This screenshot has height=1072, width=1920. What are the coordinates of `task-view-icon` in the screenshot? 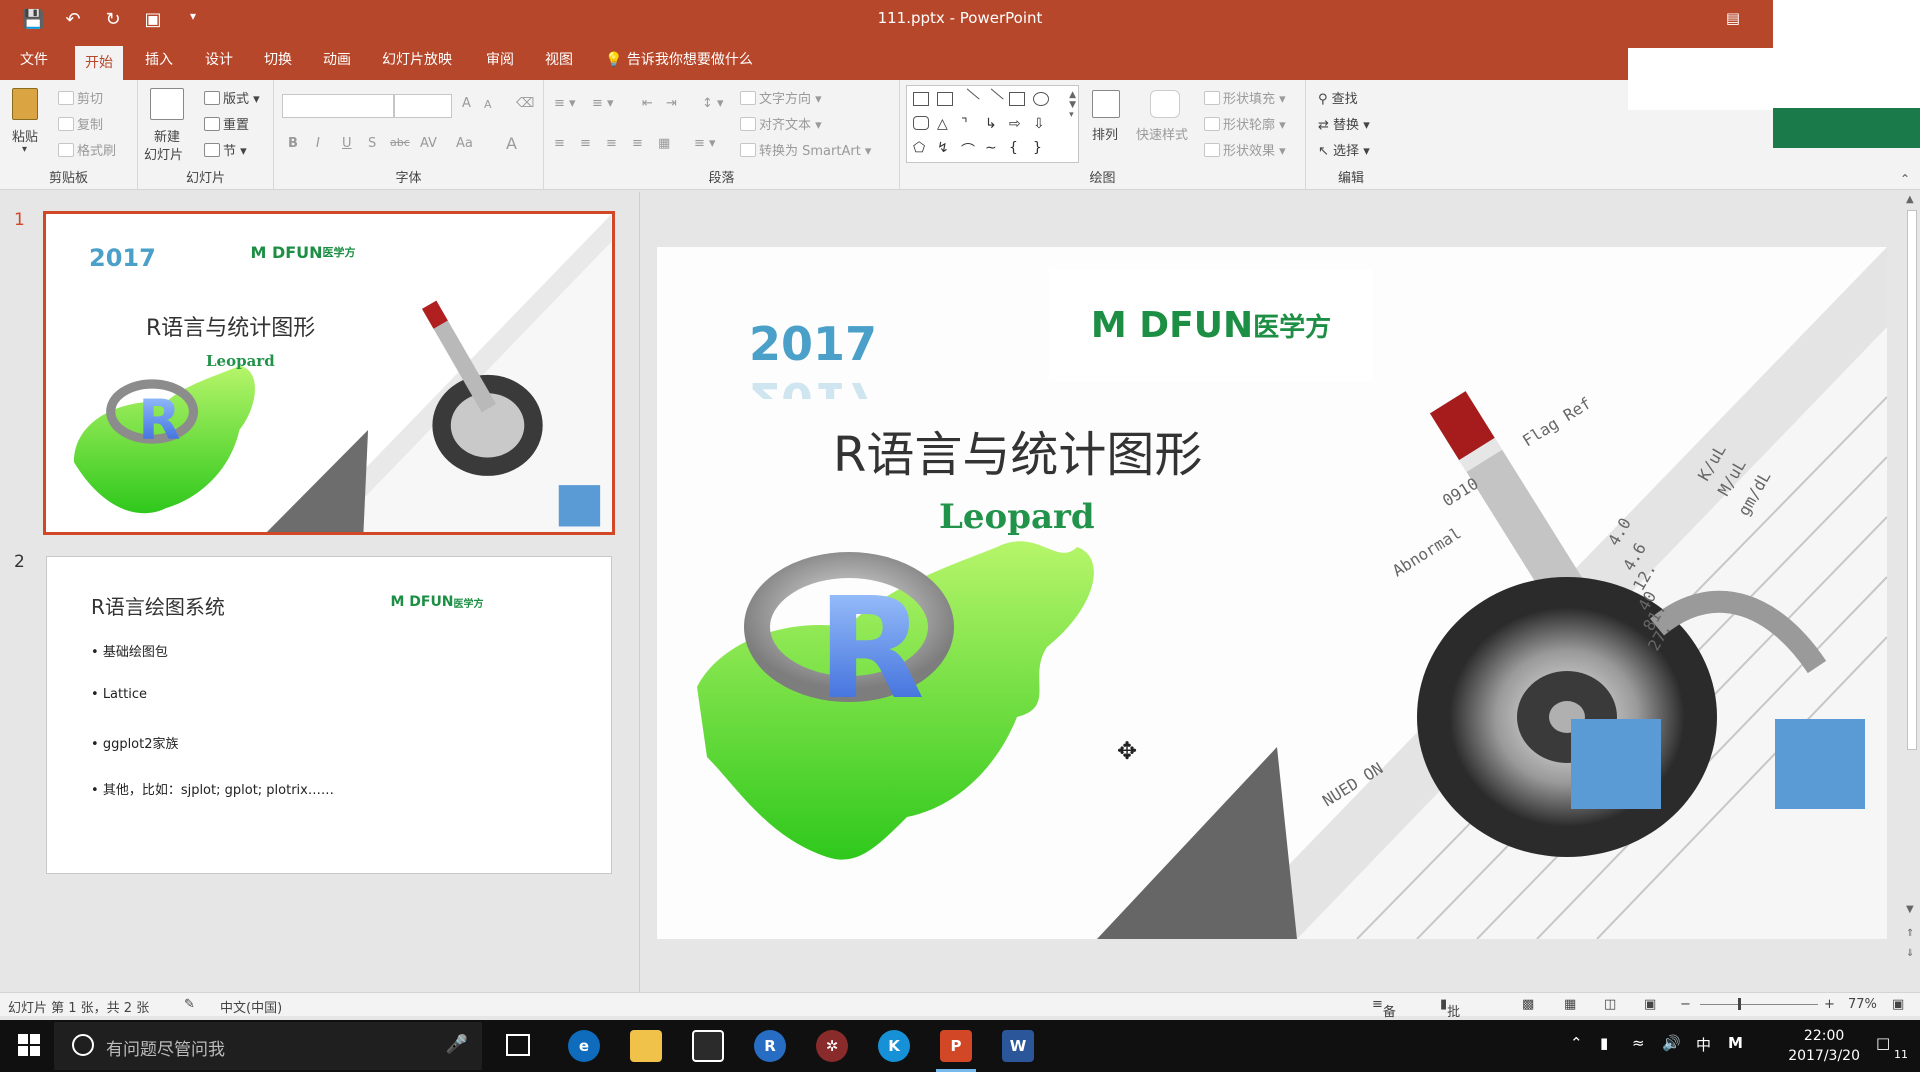 It's located at (518, 1045).